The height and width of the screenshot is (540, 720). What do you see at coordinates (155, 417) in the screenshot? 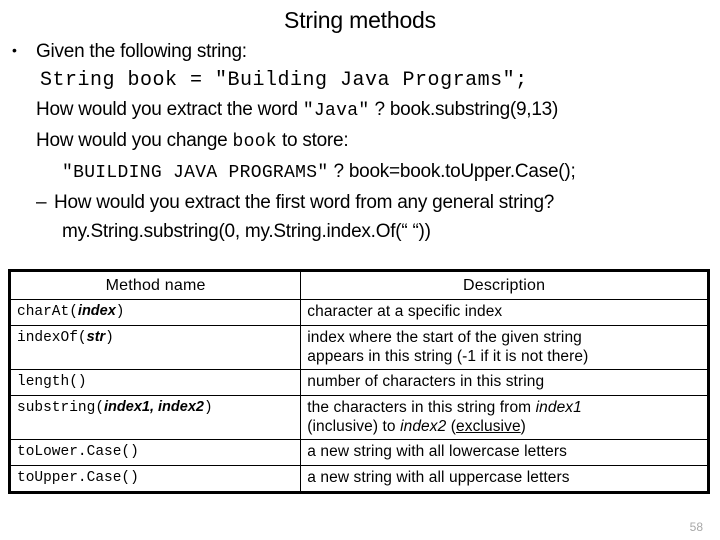
I see `cell-method-name: substring(index1, index2)` at bounding box center [155, 417].